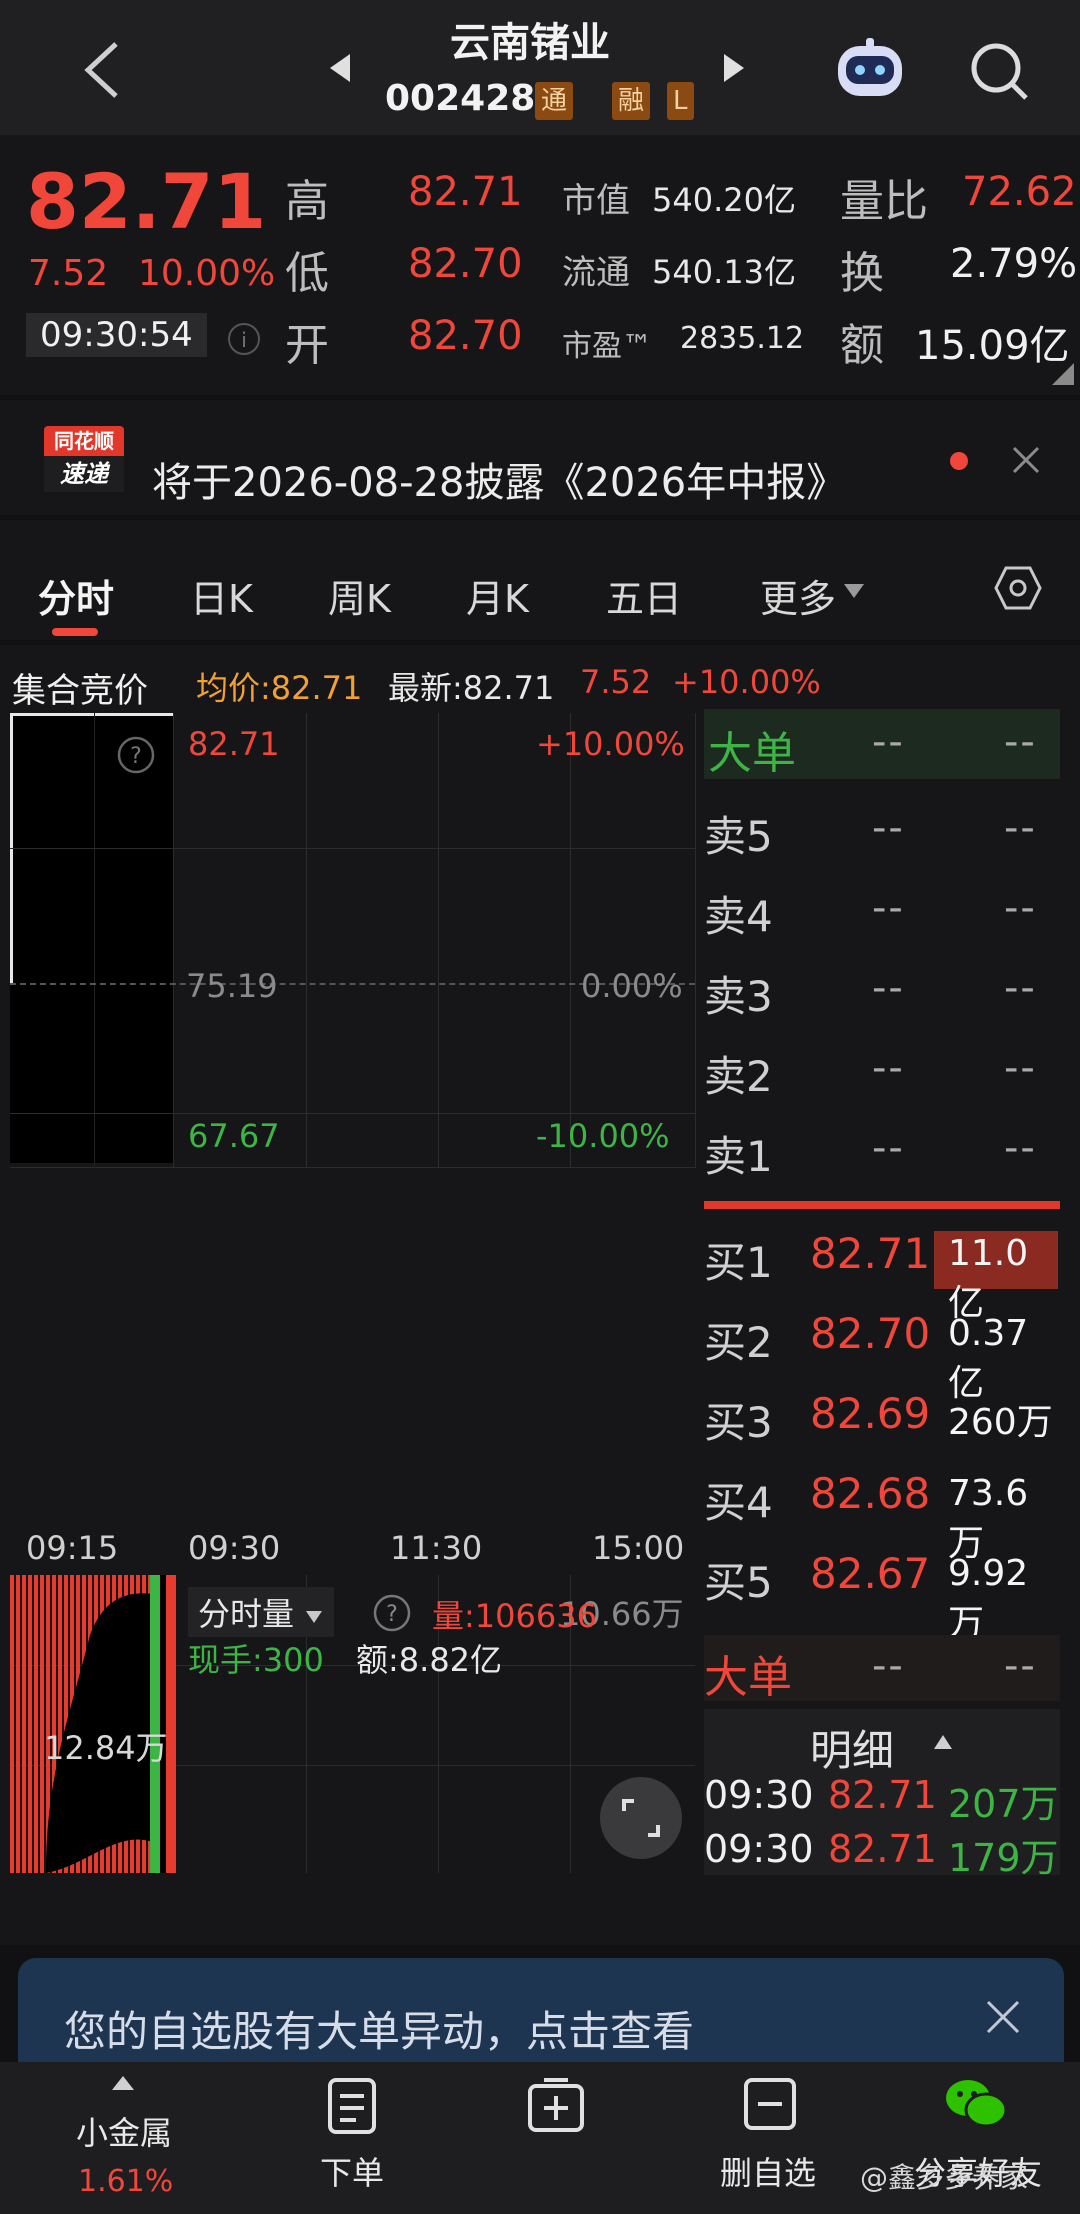 Image resolution: width=1080 pixels, height=2214 pixels. I want to click on order-row: 买4 82.68 73.6万, so click(882, 1511).